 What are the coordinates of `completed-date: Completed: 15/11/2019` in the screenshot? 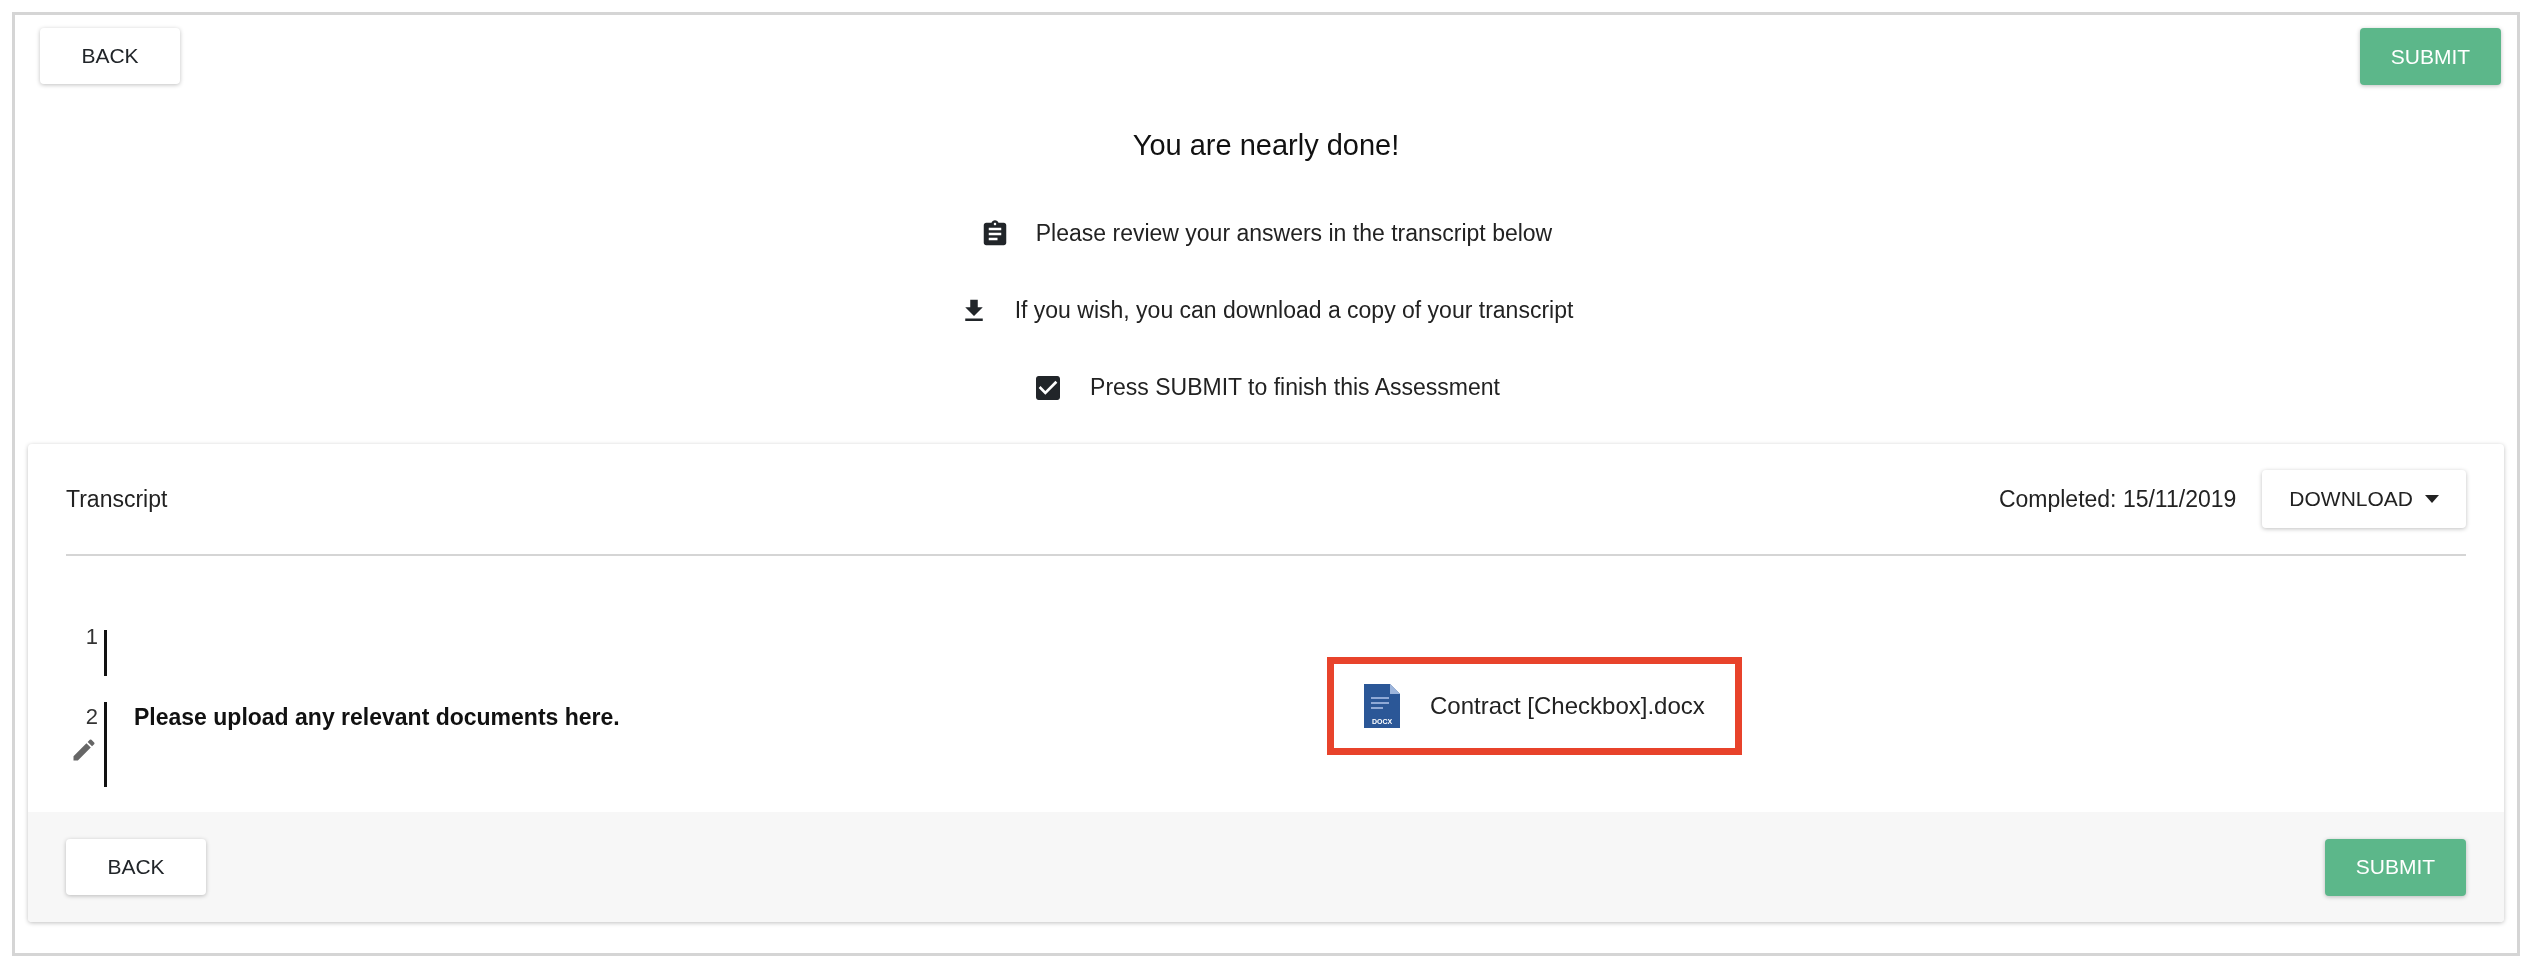 It's located at (2117, 499).